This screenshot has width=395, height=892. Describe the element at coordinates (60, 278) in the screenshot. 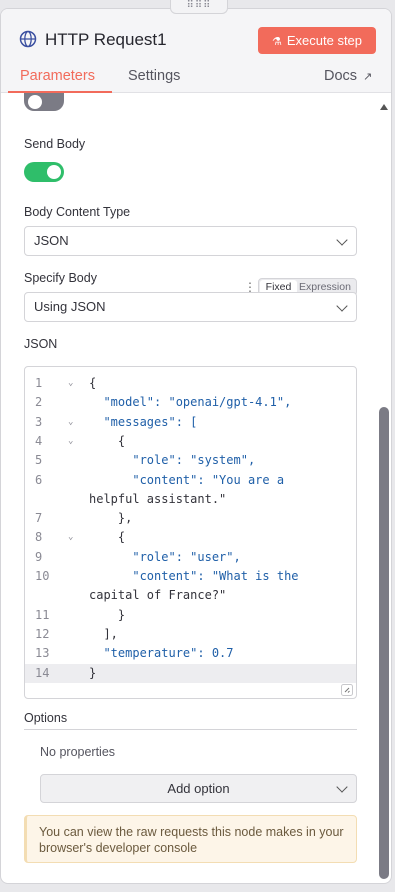

I see `specify-body-label: Specify Body` at that location.